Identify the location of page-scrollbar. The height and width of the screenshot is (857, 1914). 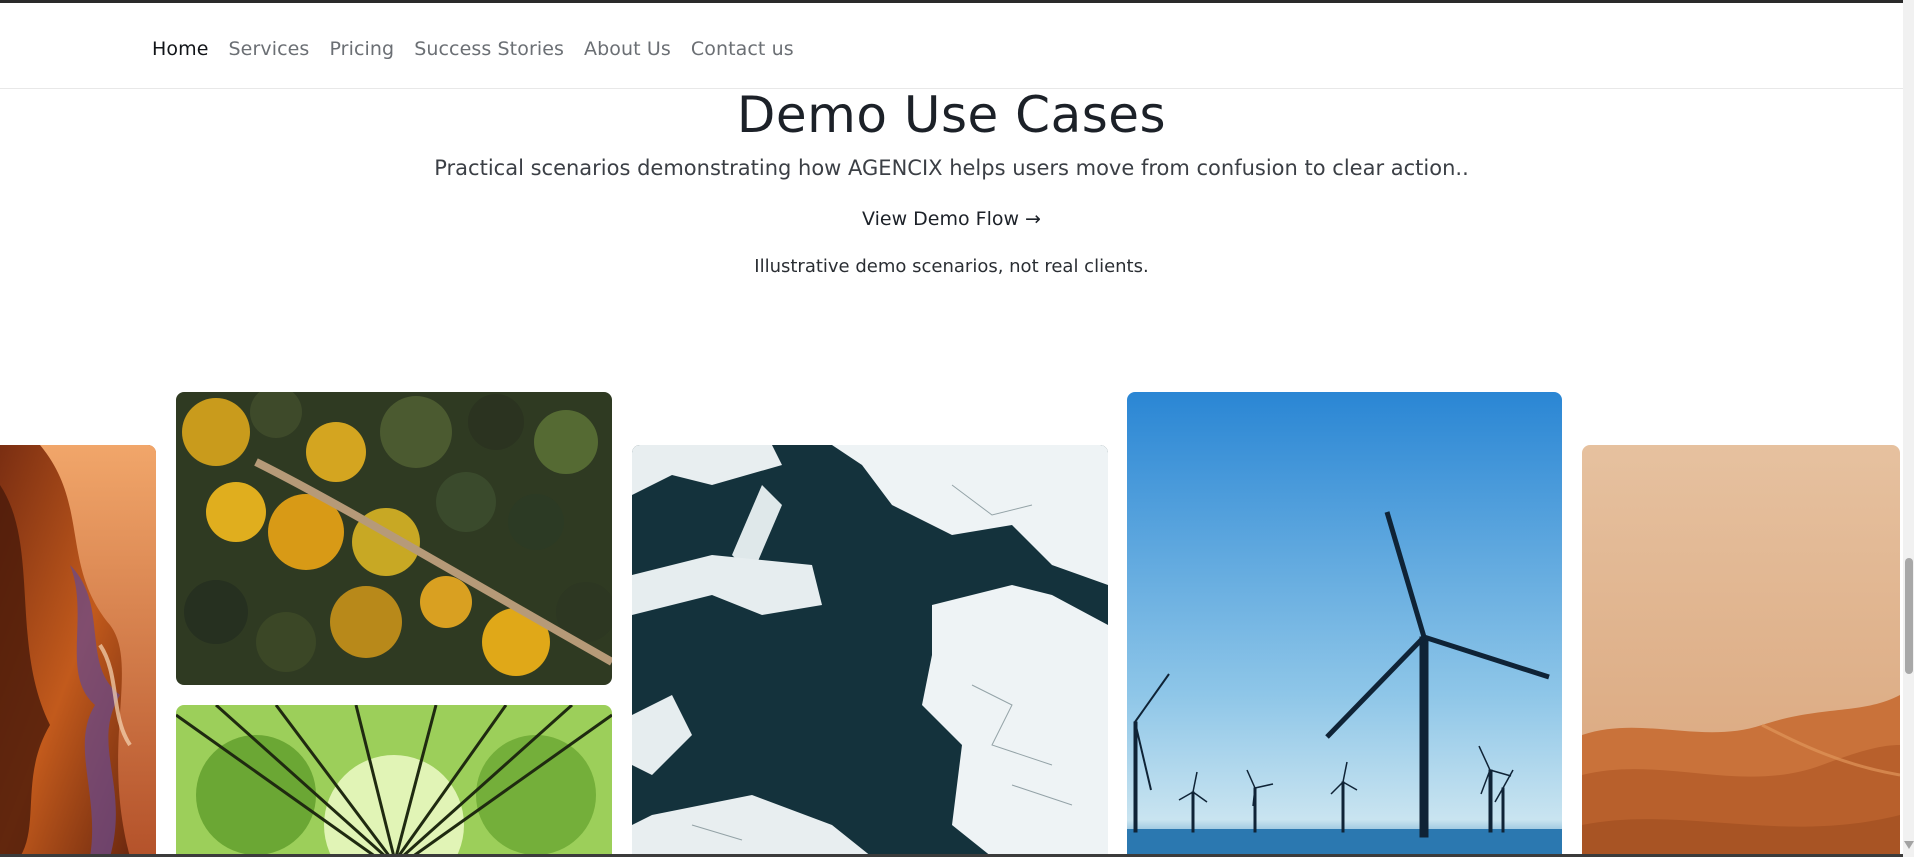
(1908, 428).